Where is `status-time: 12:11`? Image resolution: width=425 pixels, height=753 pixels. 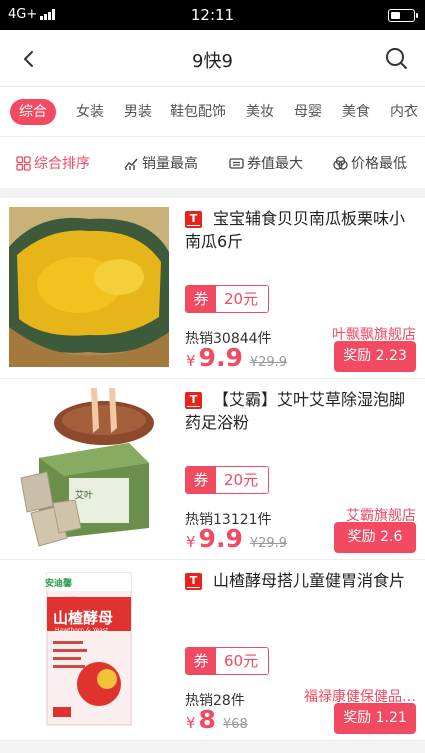 status-time: 12:11 is located at coordinates (212, 15).